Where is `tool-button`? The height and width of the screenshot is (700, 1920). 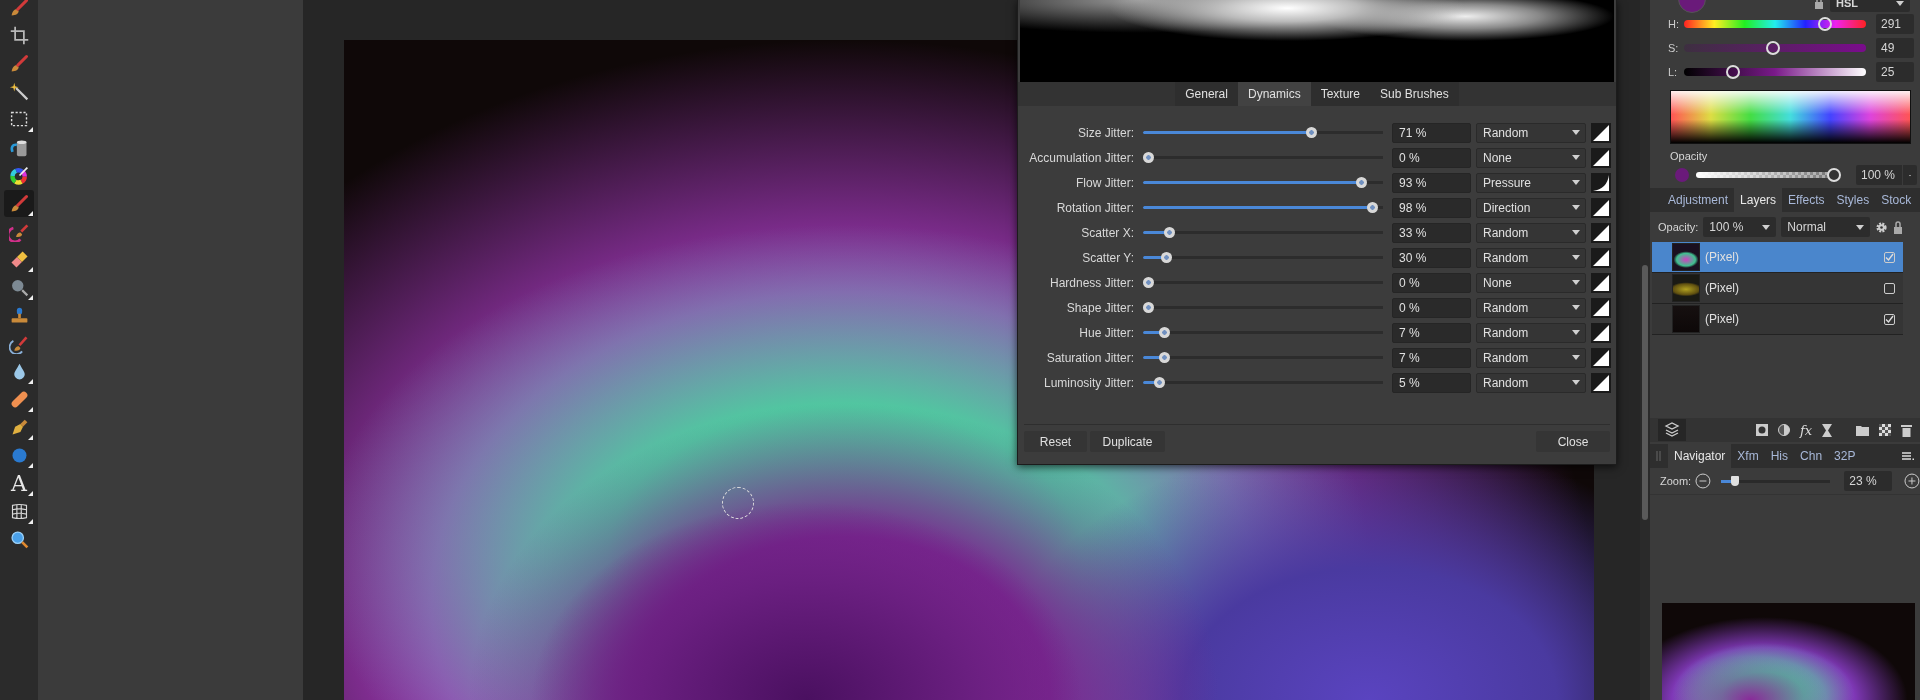 tool-button is located at coordinates (19, 203).